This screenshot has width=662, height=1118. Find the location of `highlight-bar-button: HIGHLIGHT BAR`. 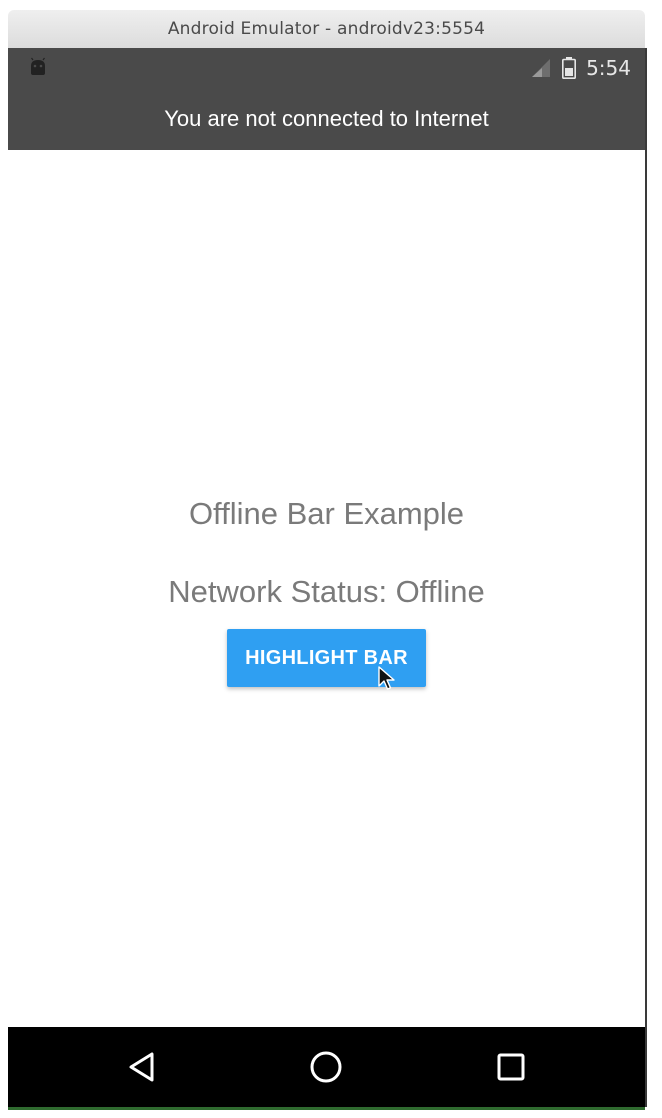

highlight-bar-button: HIGHLIGHT BAR is located at coordinates (326, 658).